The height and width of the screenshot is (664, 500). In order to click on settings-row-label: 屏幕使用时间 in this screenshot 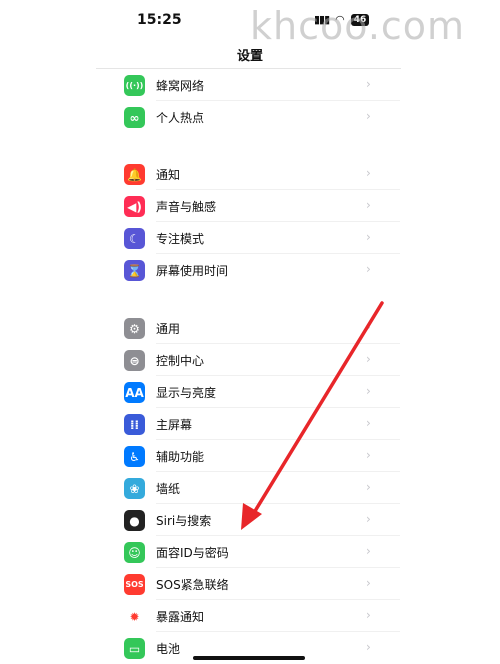, I will do `click(192, 271)`.